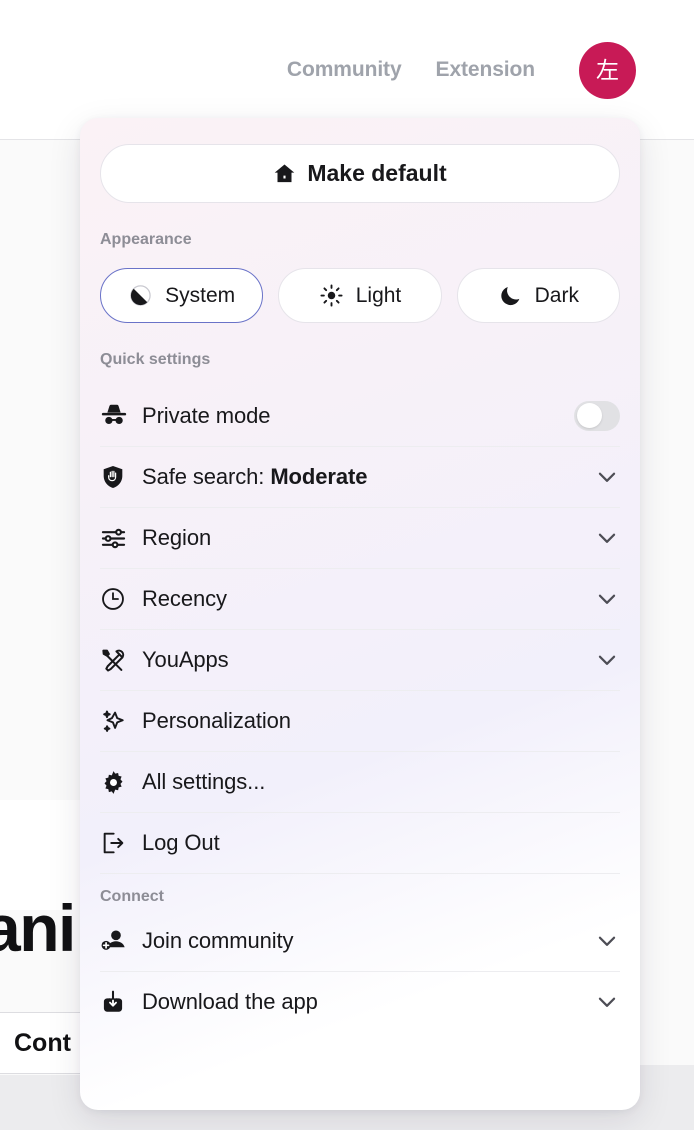  Describe the element at coordinates (121, 782) in the screenshot. I see `gear-icon` at that location.